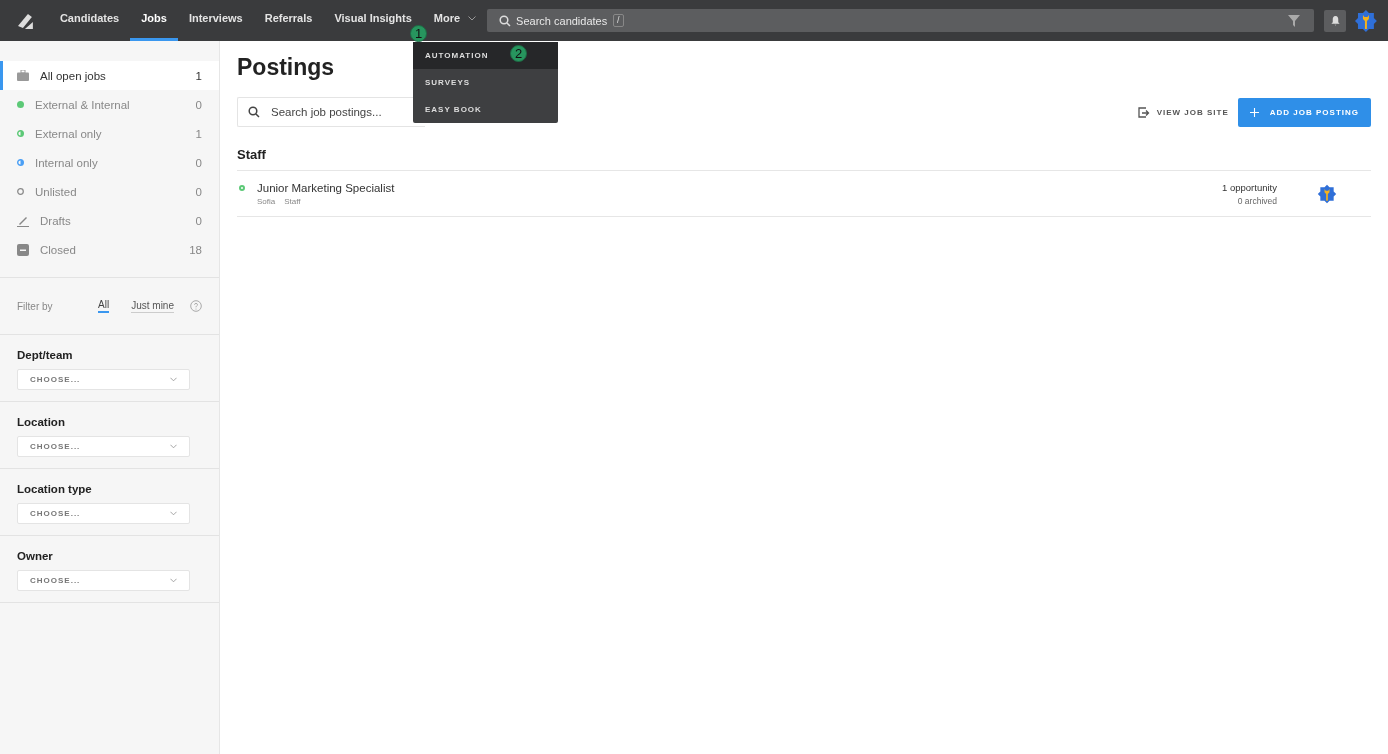  What do you see at coordinates (41, 422) in the screenshot?
I see `filter-heading: Location` at bounding box center [41, 422].